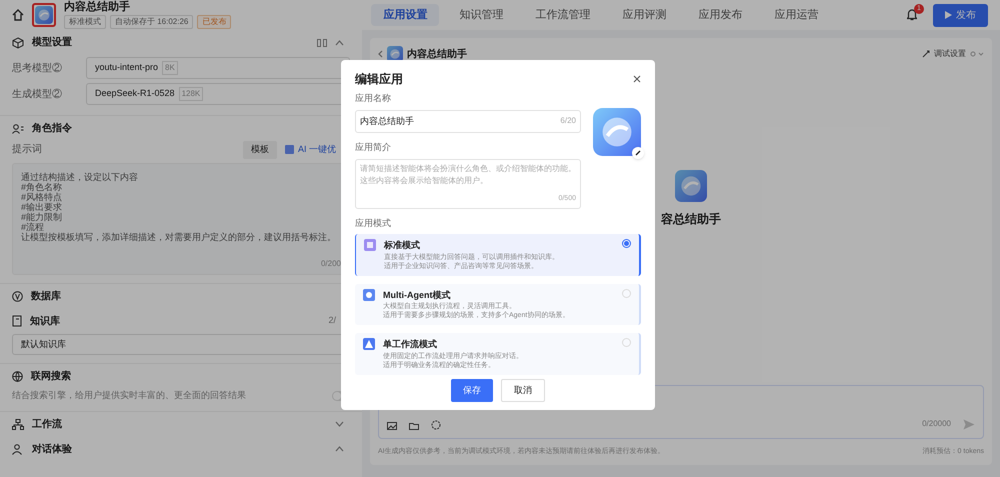 The height and width of the screenshot is (477, 1000). What do you see at coordinates (51, 377) in the screenshot?
I see `section-title: 联网搜索` at bounding box center [51, 377].